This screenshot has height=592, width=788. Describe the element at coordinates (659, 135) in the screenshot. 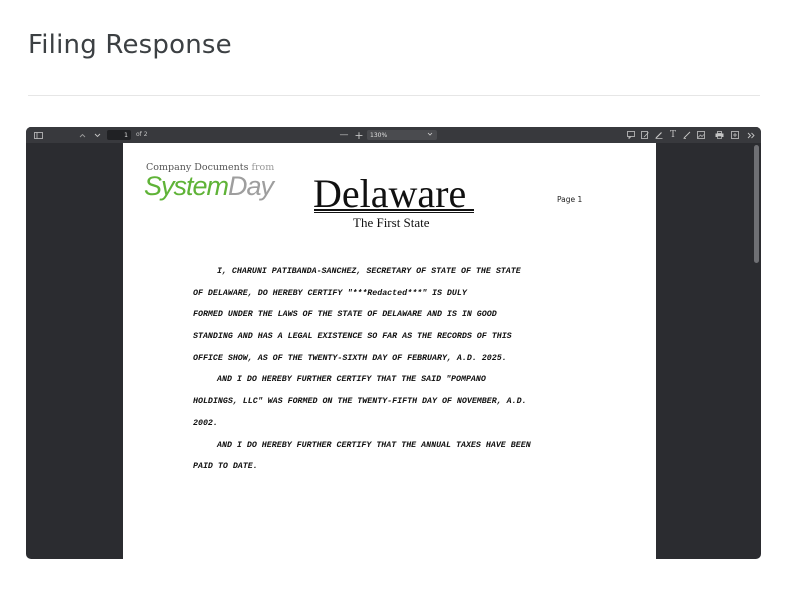

I see `highlight-icon` at that location.